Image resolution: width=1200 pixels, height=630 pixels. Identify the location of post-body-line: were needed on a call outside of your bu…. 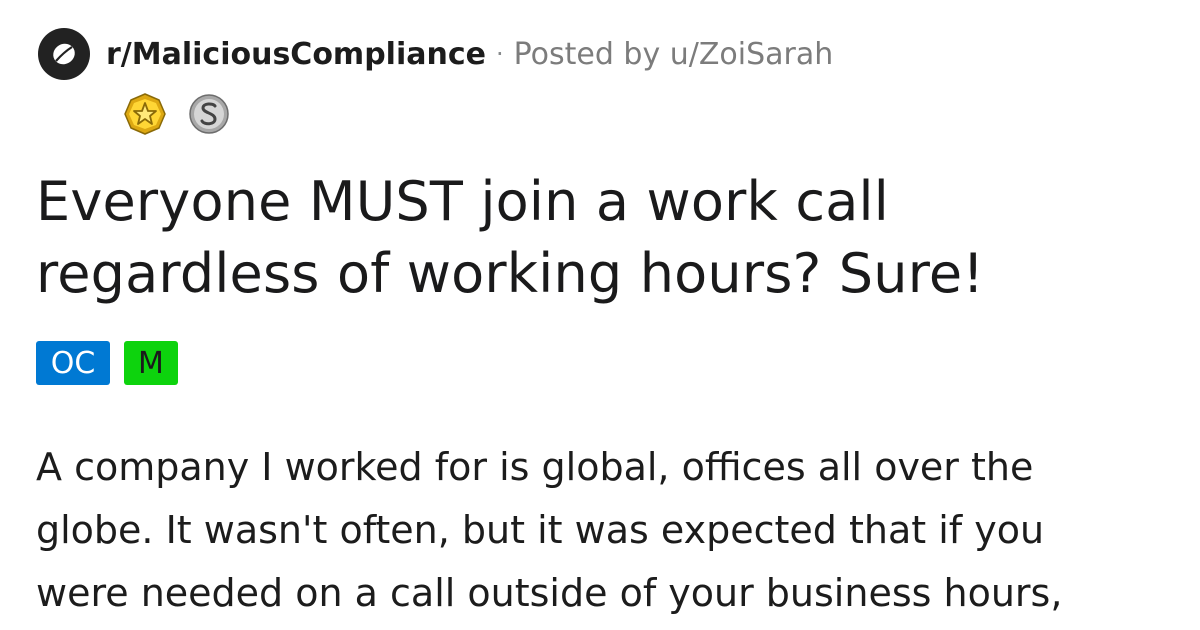
(549, 593).